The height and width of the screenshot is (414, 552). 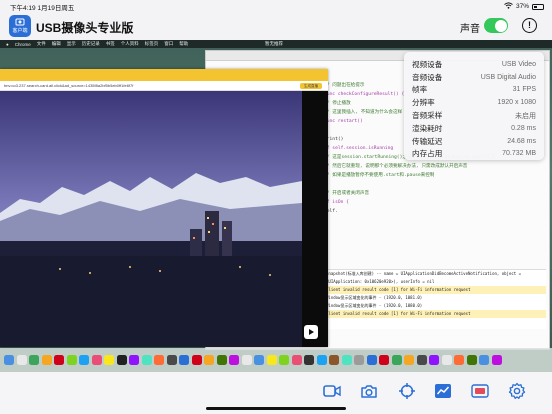 I want to click on menubar-center: 暂无推荐, so click(x=274, y=43).